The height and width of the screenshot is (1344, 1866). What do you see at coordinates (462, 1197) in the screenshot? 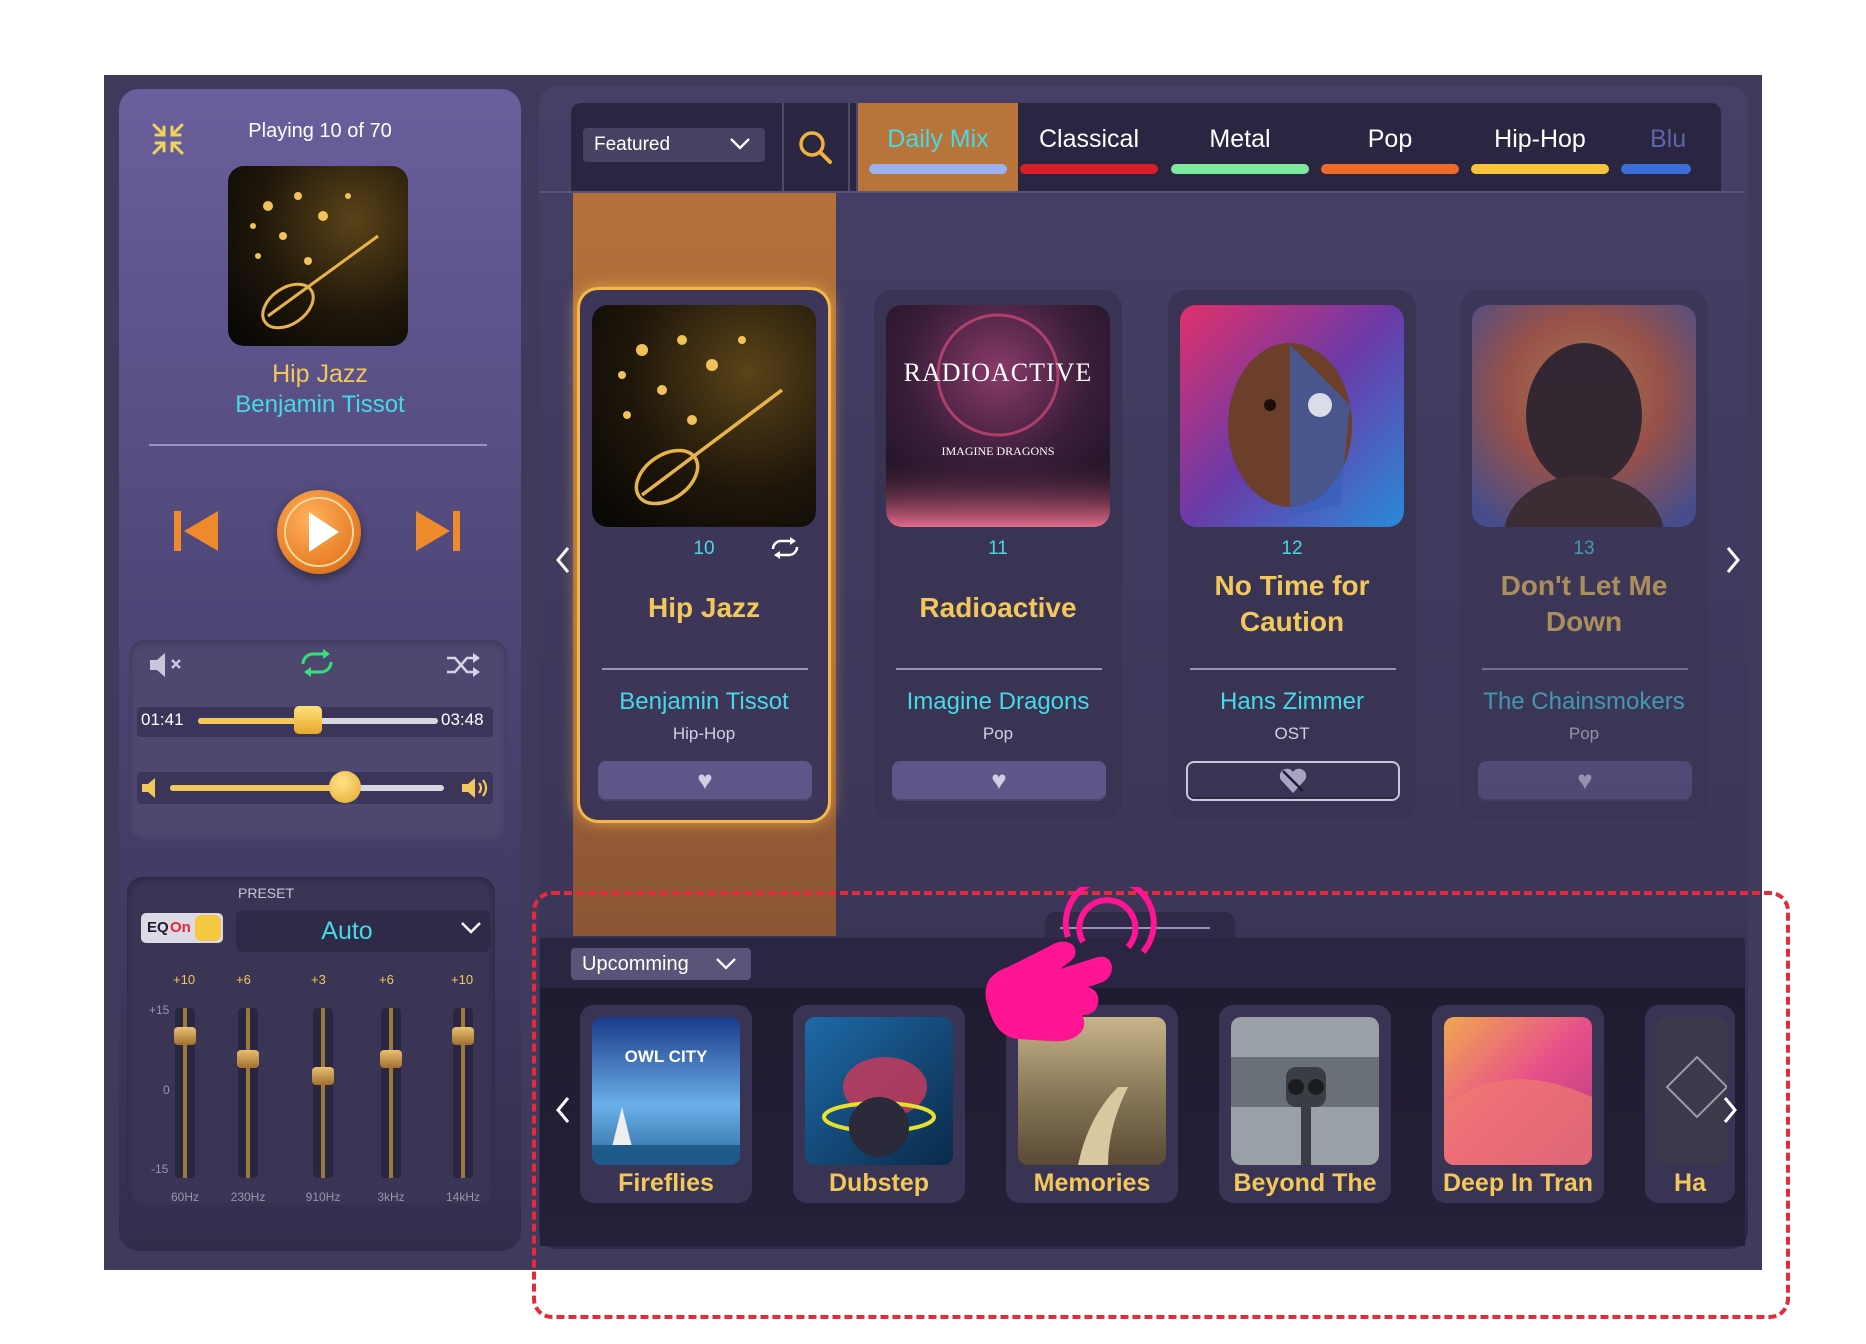
I see `eq-band-frequency: 14kHz` at bounding box center [462, 1197].